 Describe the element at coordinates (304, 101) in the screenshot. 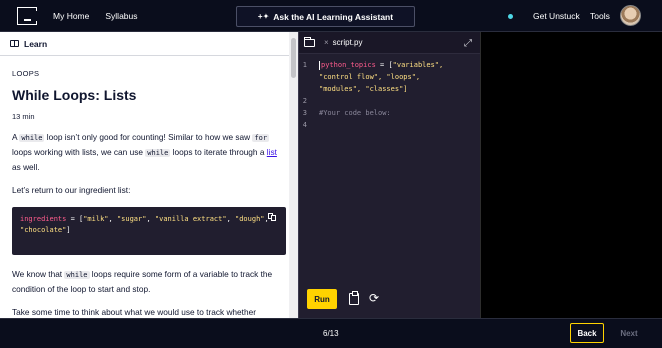

I see `code-line: 2` at that location.